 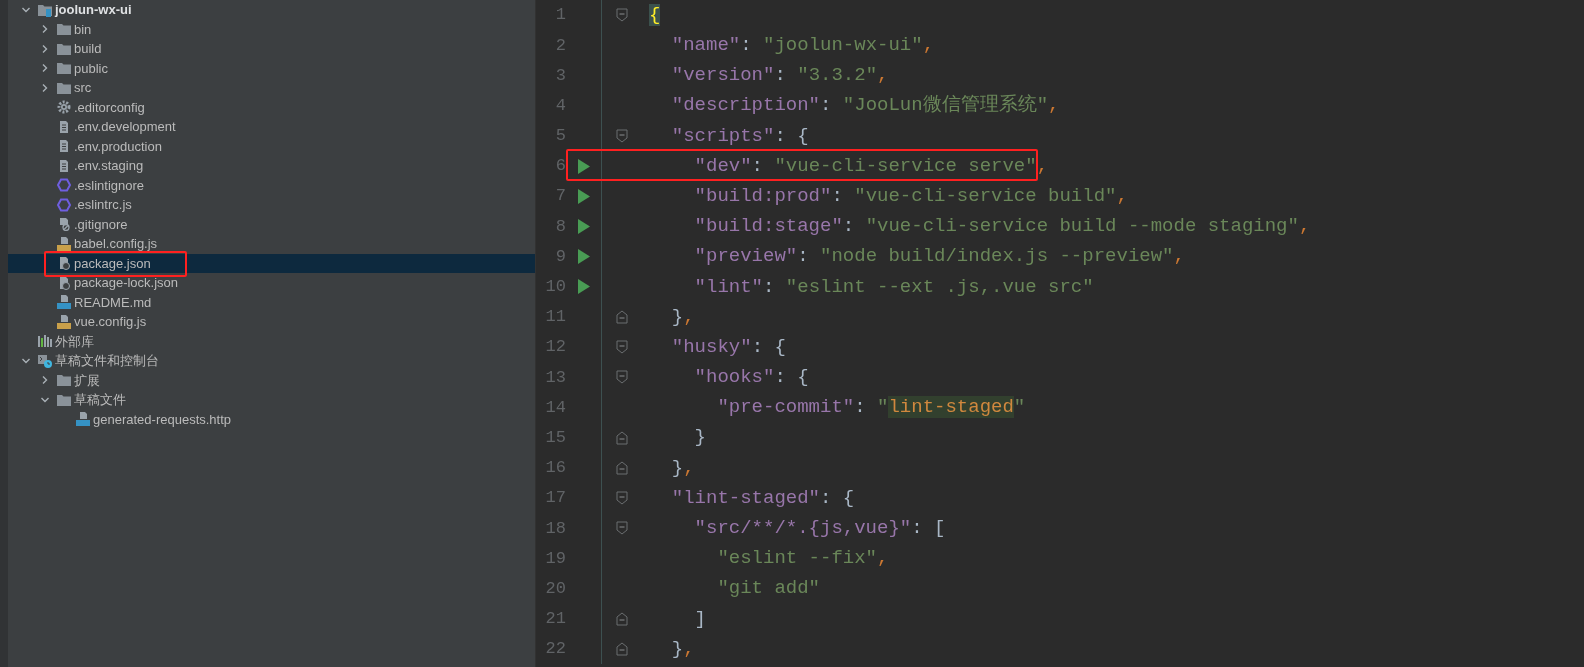 What do you see at coordinates (271, 419) in the screenshot?
I see `tree-item: generated-requests.http` at bounding box center [271, 419].